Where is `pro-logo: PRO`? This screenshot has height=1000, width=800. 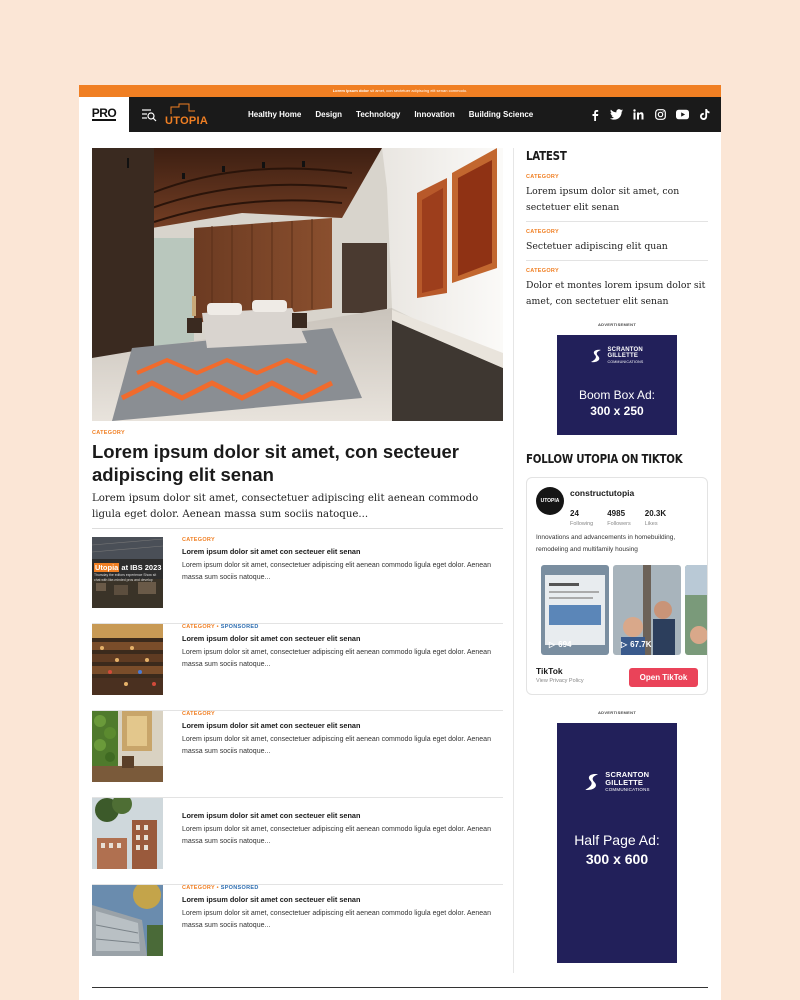 pro-logo: PRO is located at coordinates (104, 113).